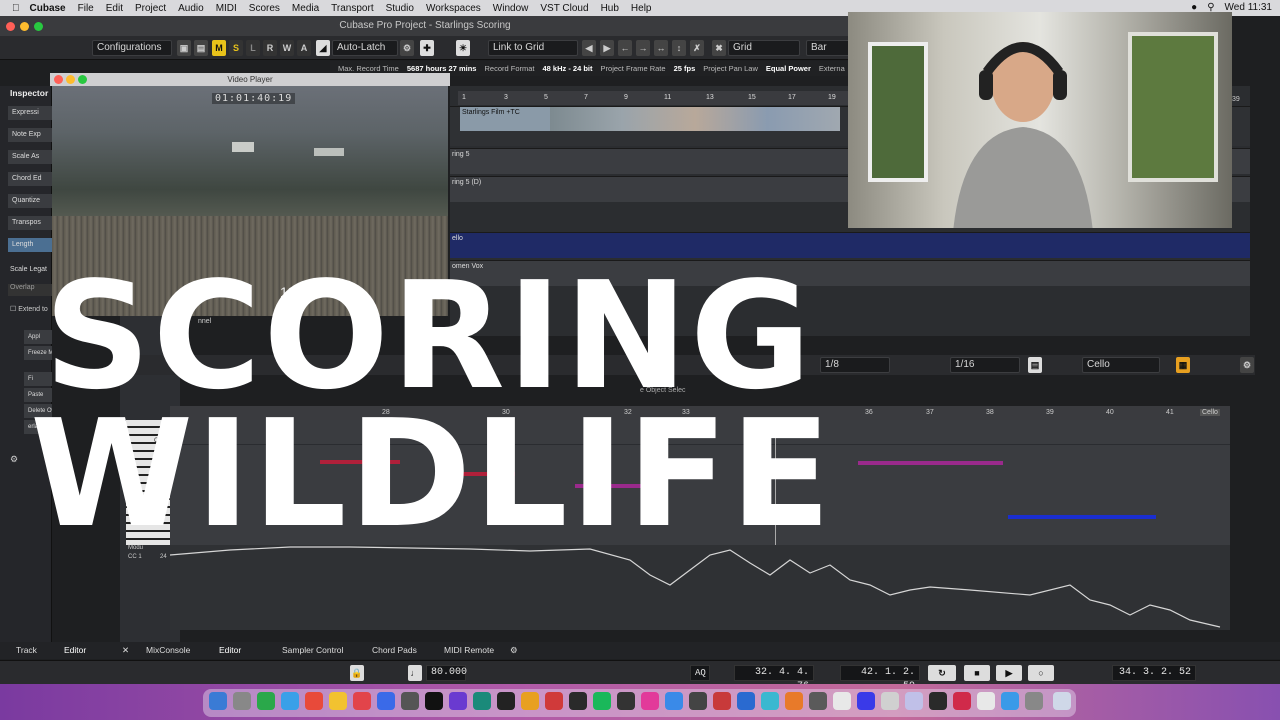  Describe the element at coordinates (850, 245) in the screenshot. I see `audio-track: ello` at that location.